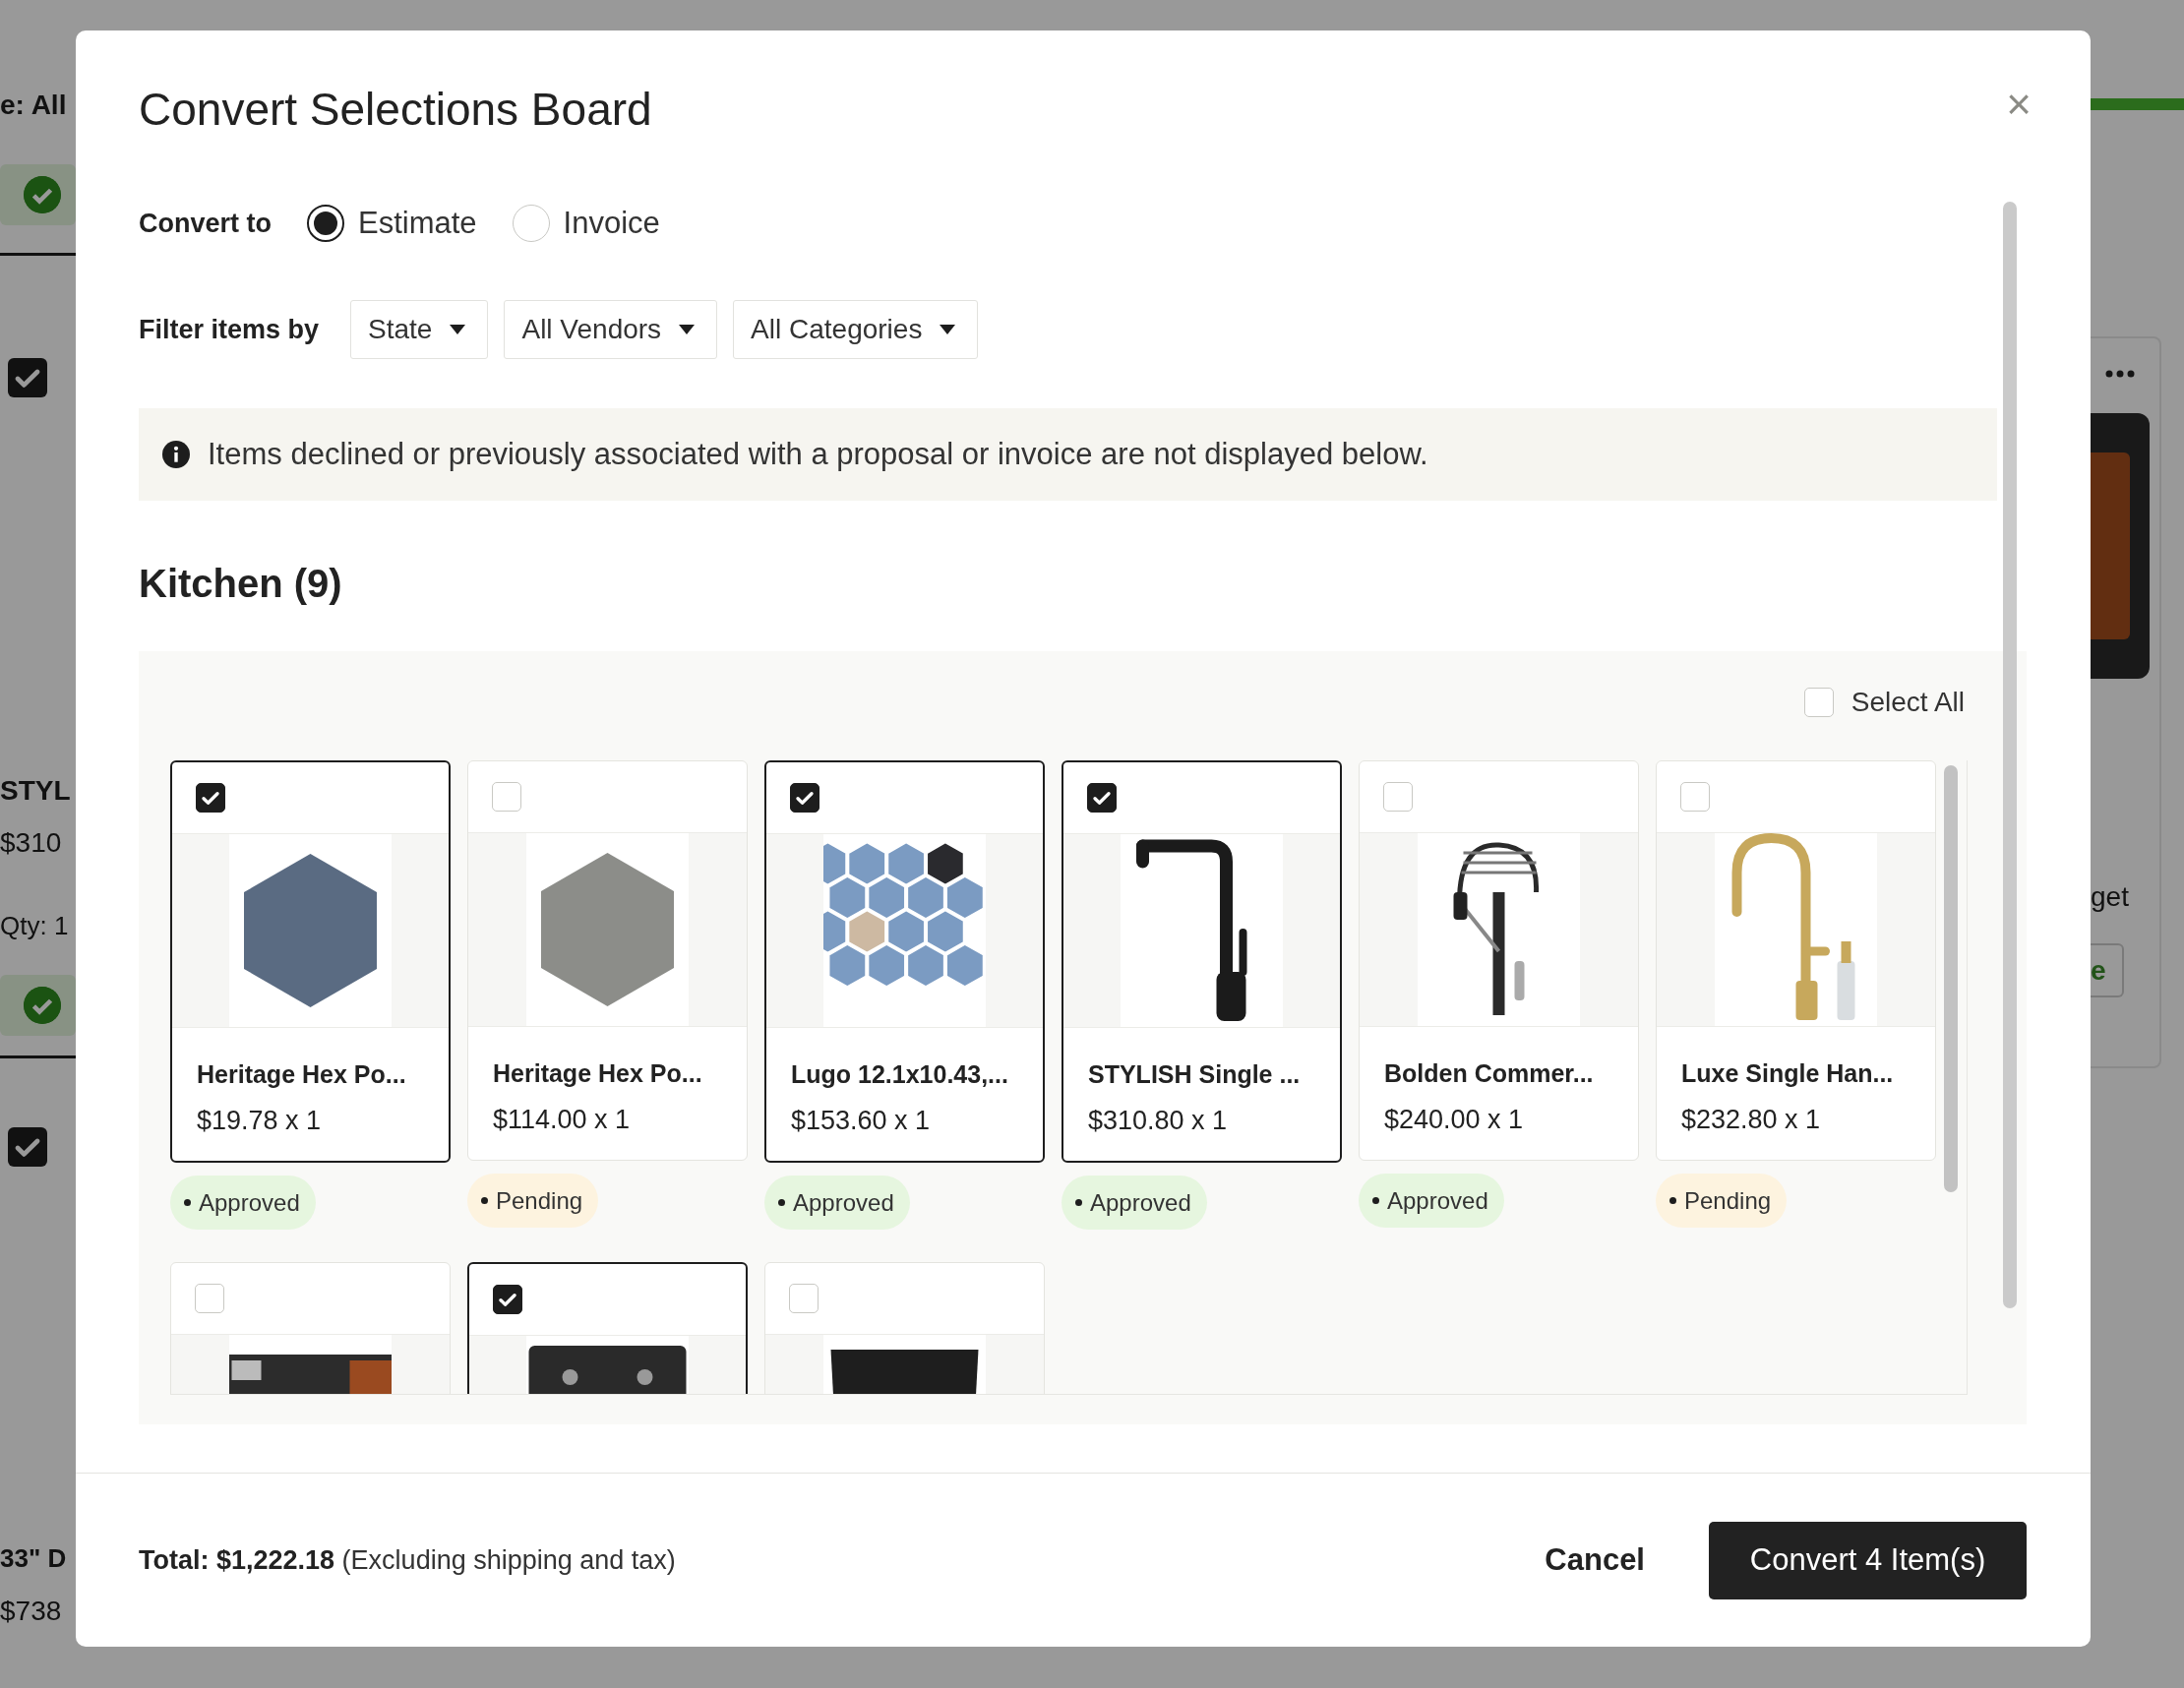 The width and height of the screenshot is (2184, 1688). I want to click on product-card: Heritage Hex Po... $19.78 x 1, so click(310, 961).